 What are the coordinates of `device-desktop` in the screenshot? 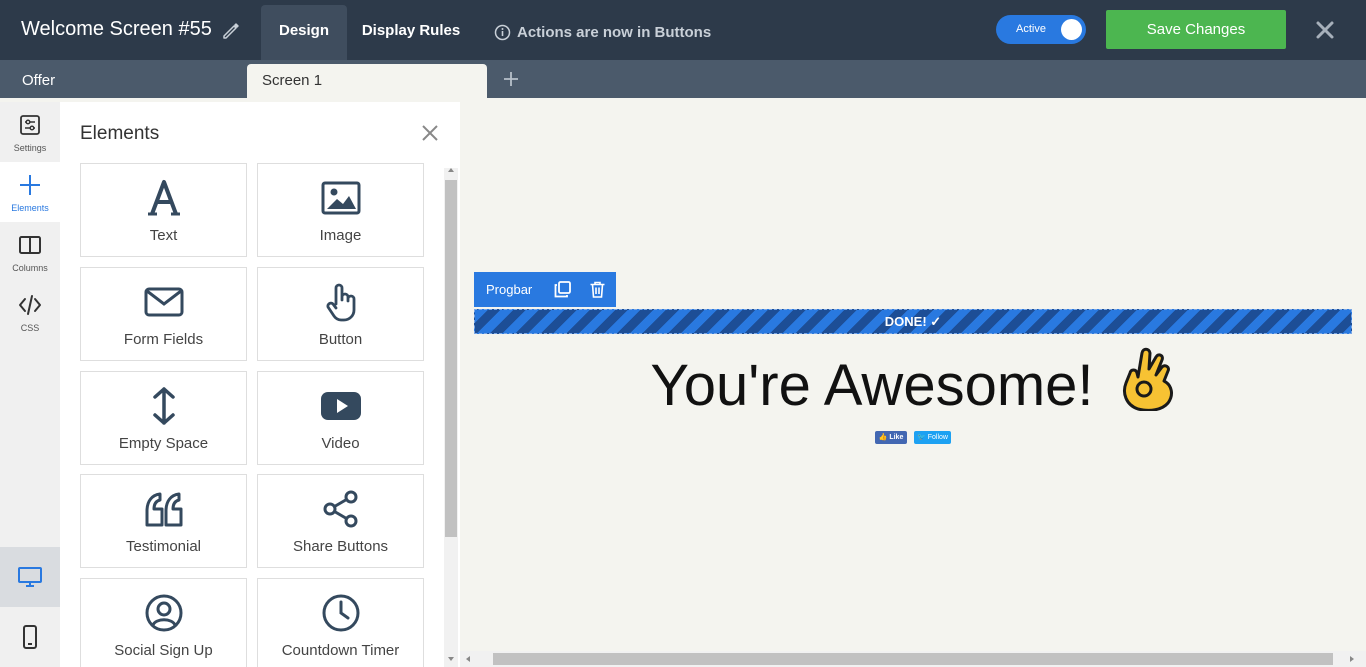 It's located at (30, 577).